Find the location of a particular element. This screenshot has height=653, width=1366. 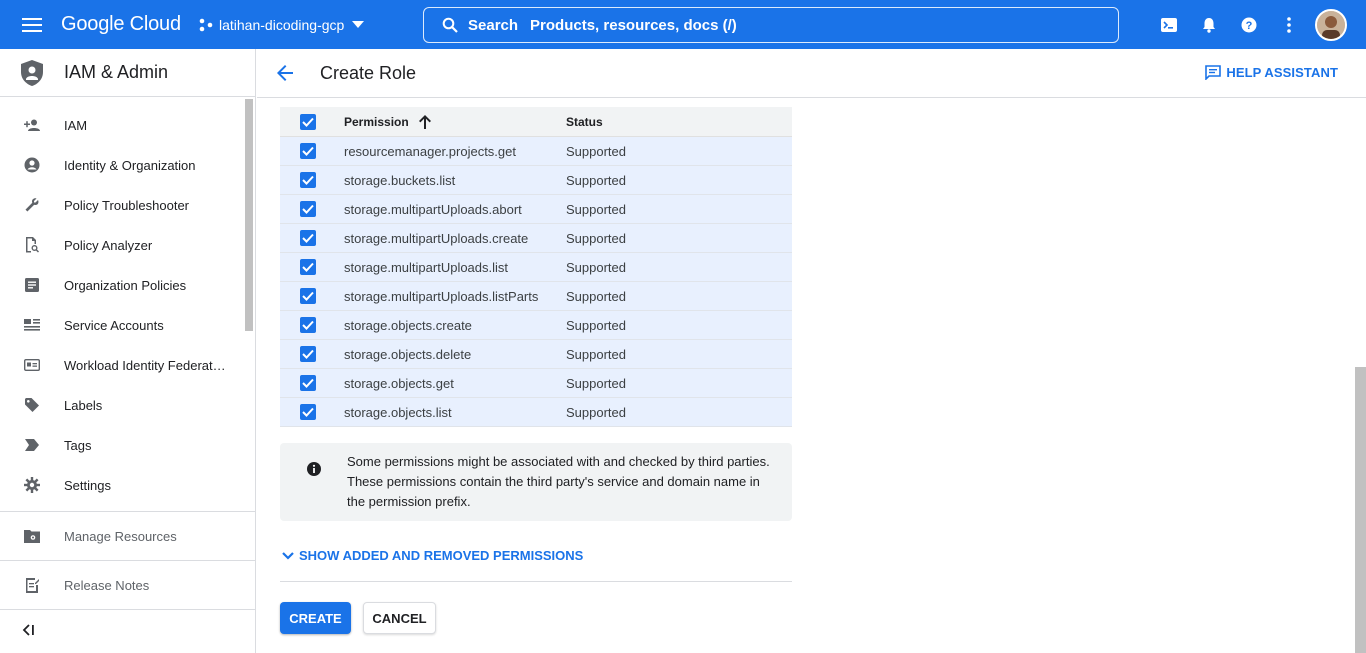

sidebar-item-settings: Settings is located at coordinates (127, 485).